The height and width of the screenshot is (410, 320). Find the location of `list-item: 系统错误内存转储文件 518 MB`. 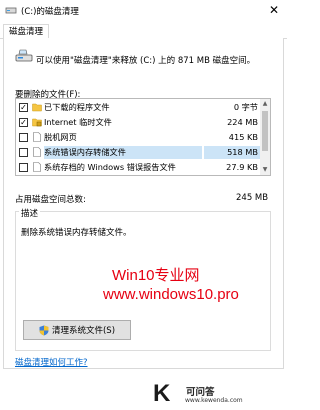

list-item: 系统错误内存转储文件 518 MB is located at coordinates (139, 152).